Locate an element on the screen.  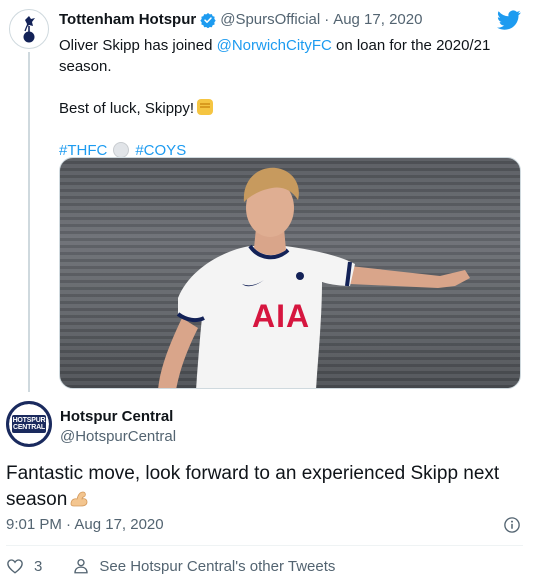
spurs-avatar is located at coordinates (29, 29).